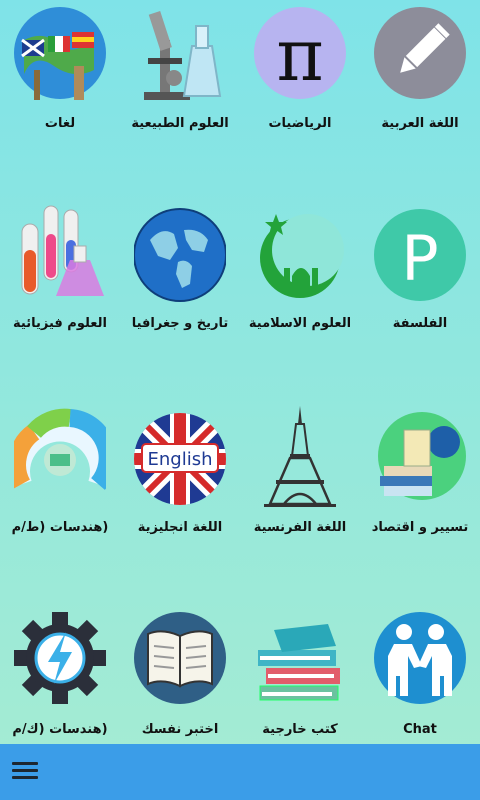  I want to click on tile-label: العلوم الاسلامية, so click(300, 323).